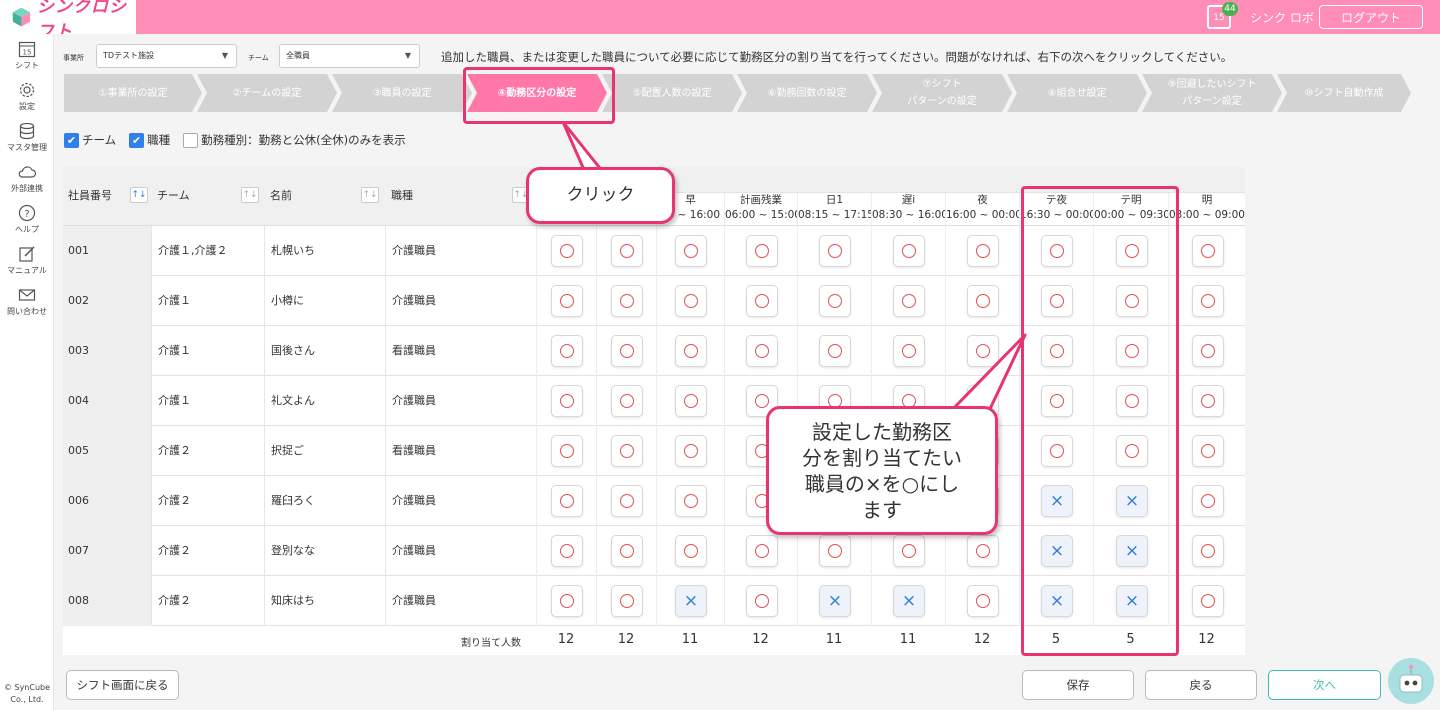 The width and height of the screenshot is (1440, 710). I want to click on back-button: 戻る, so click(1201, 685).